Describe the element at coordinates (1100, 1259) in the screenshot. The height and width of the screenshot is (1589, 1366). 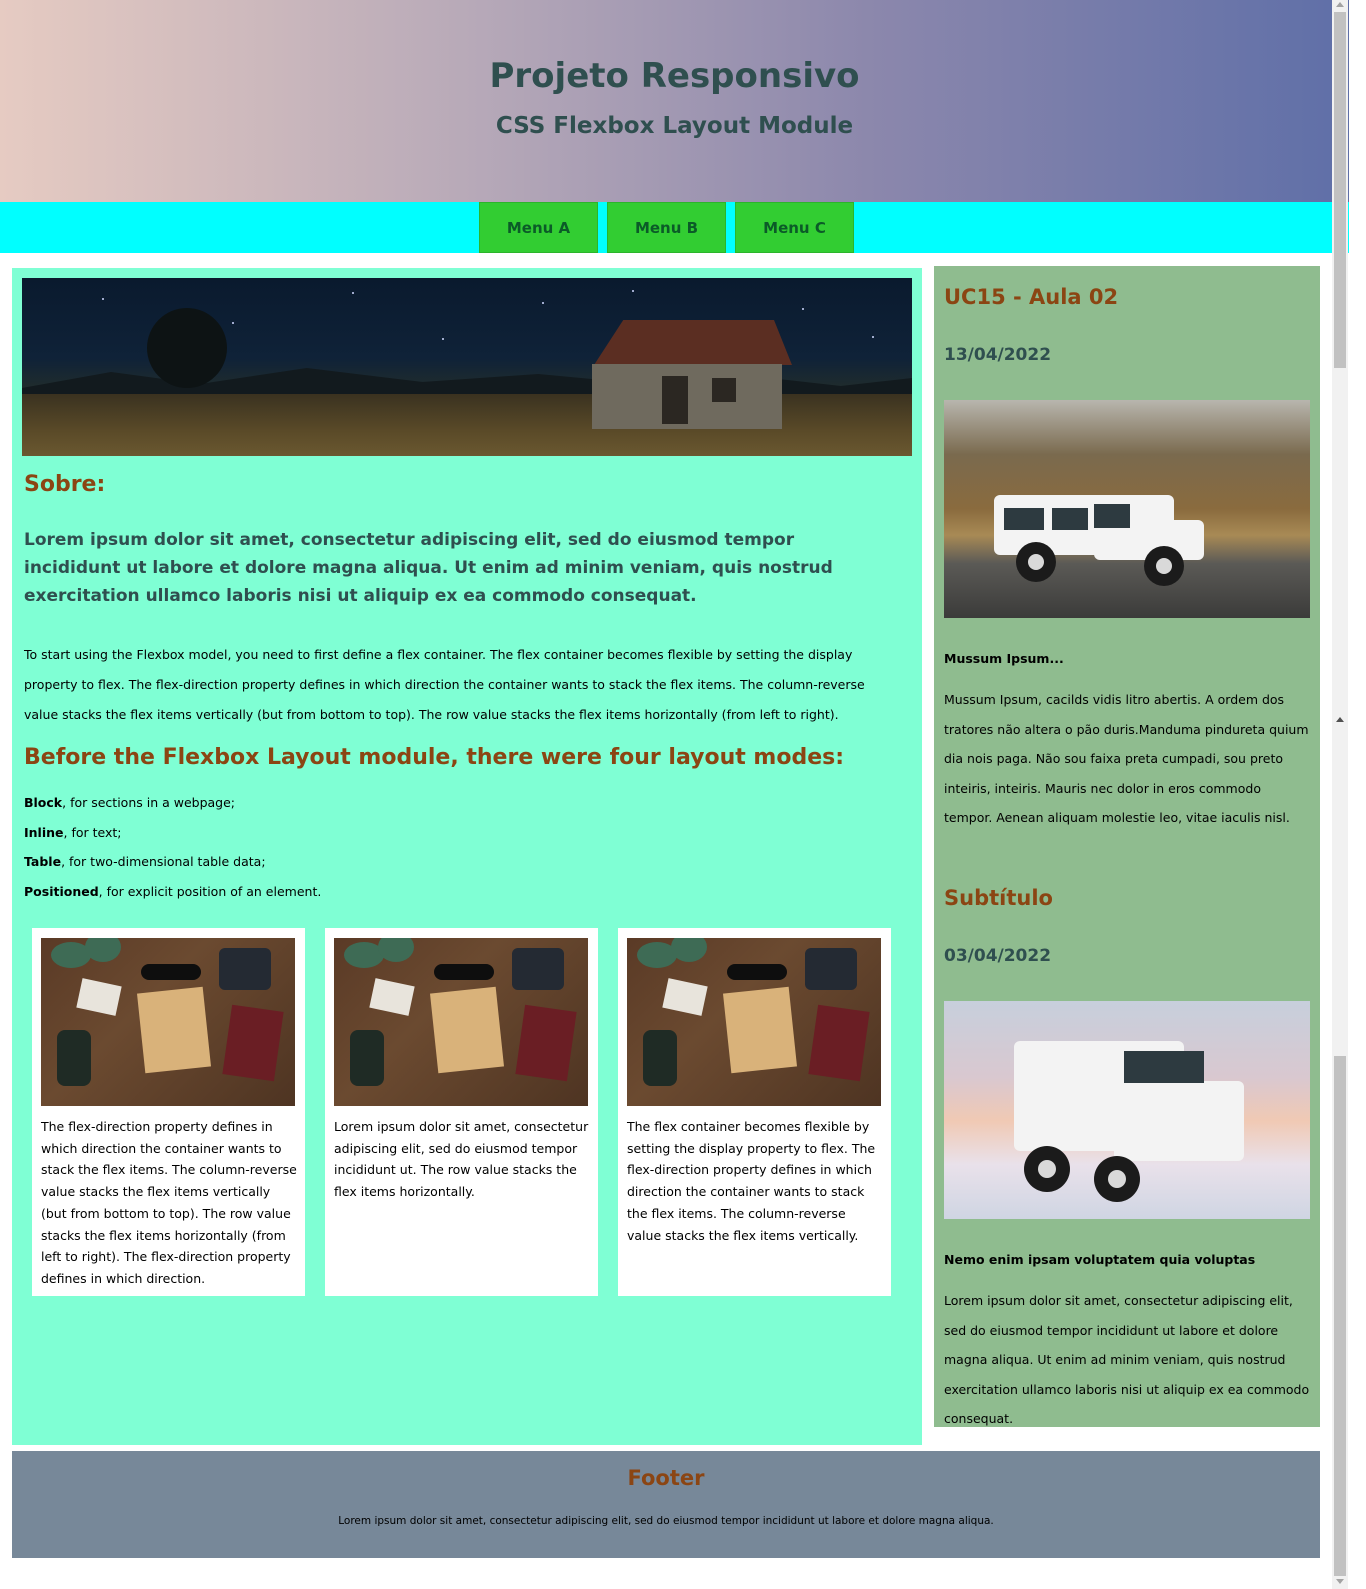
I see `aside-post-2-caption: Nemo enim ipsam voluptatem quia voluptas` at that location.